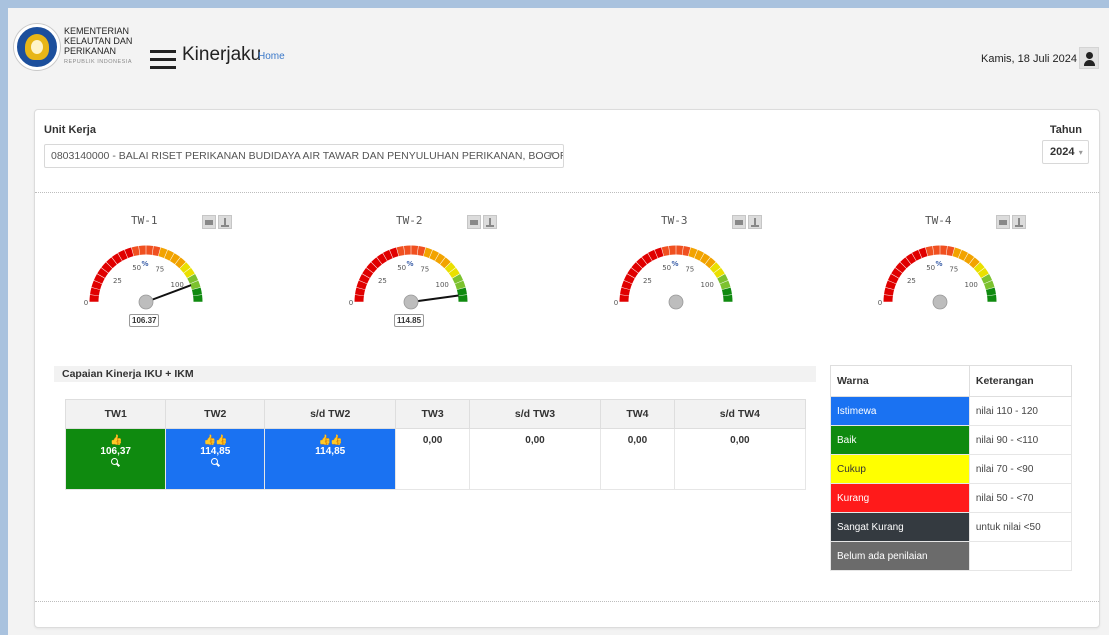  I want to click on legend-row: Cukup nilai 70 - <90, so click(951, 469).